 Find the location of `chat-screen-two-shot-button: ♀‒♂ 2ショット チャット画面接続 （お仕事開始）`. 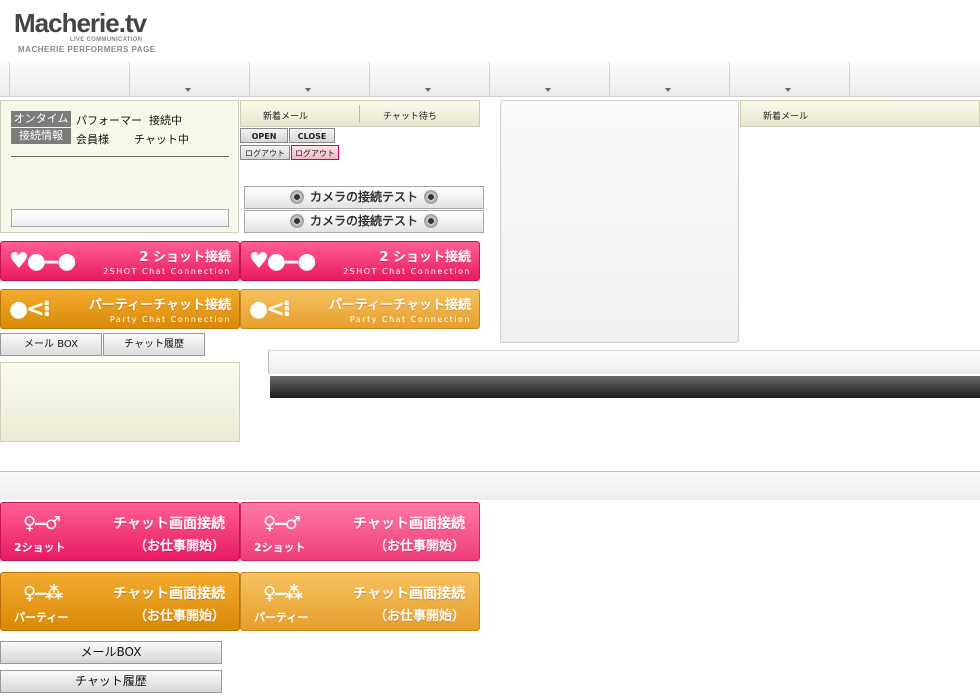

chat-screen-two-shot-button: ♀‒♂ 2ショット チャット画面接続 （お仕事開始） is located at coordinates (120, 531).